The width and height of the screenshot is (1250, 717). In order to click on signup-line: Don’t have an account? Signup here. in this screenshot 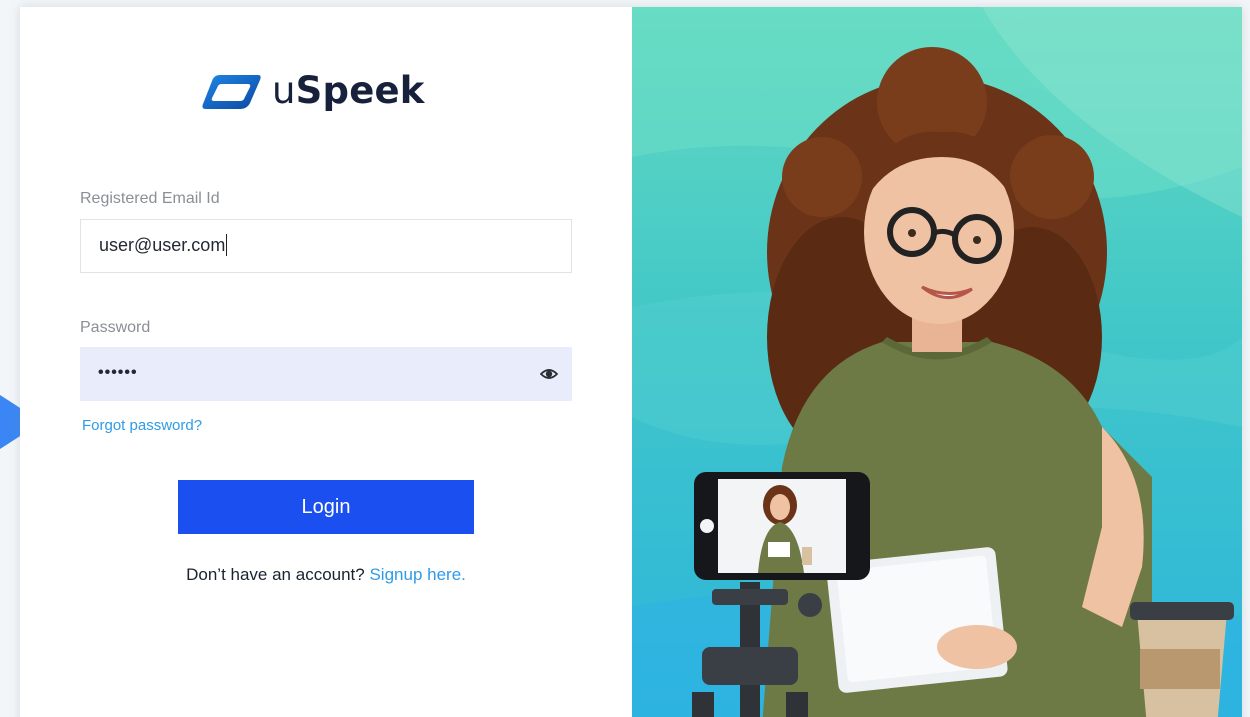, I will do `click(326, 575)`.